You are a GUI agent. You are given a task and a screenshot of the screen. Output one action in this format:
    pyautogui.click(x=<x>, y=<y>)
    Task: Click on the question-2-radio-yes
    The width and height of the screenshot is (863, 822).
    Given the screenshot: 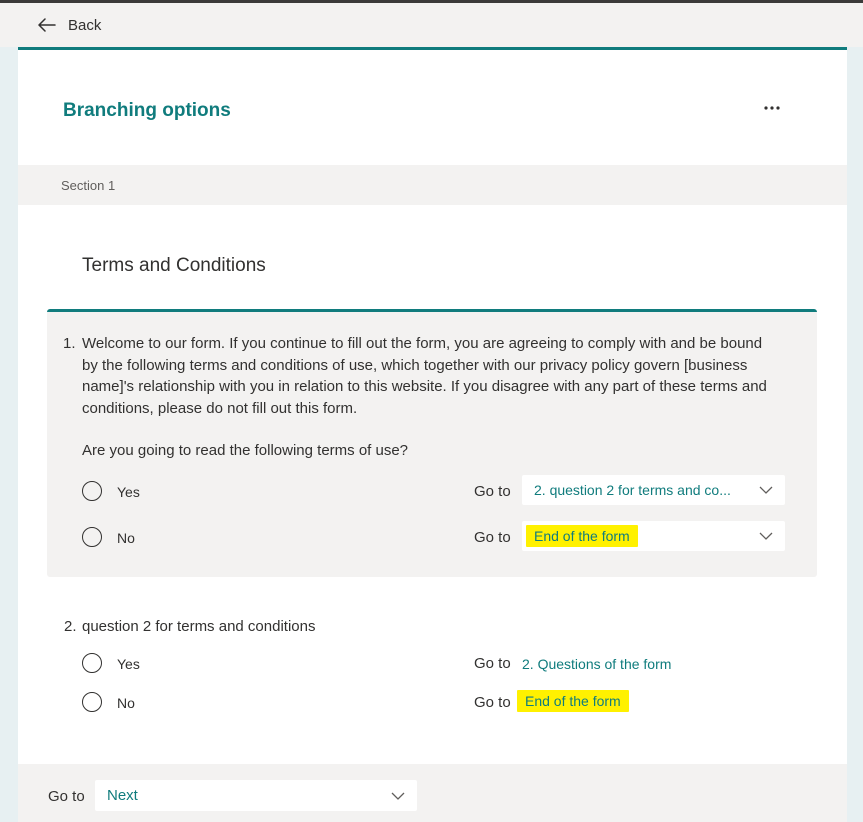 What is the action you would take?
    pyautogui.click(x=92, y=663)
    